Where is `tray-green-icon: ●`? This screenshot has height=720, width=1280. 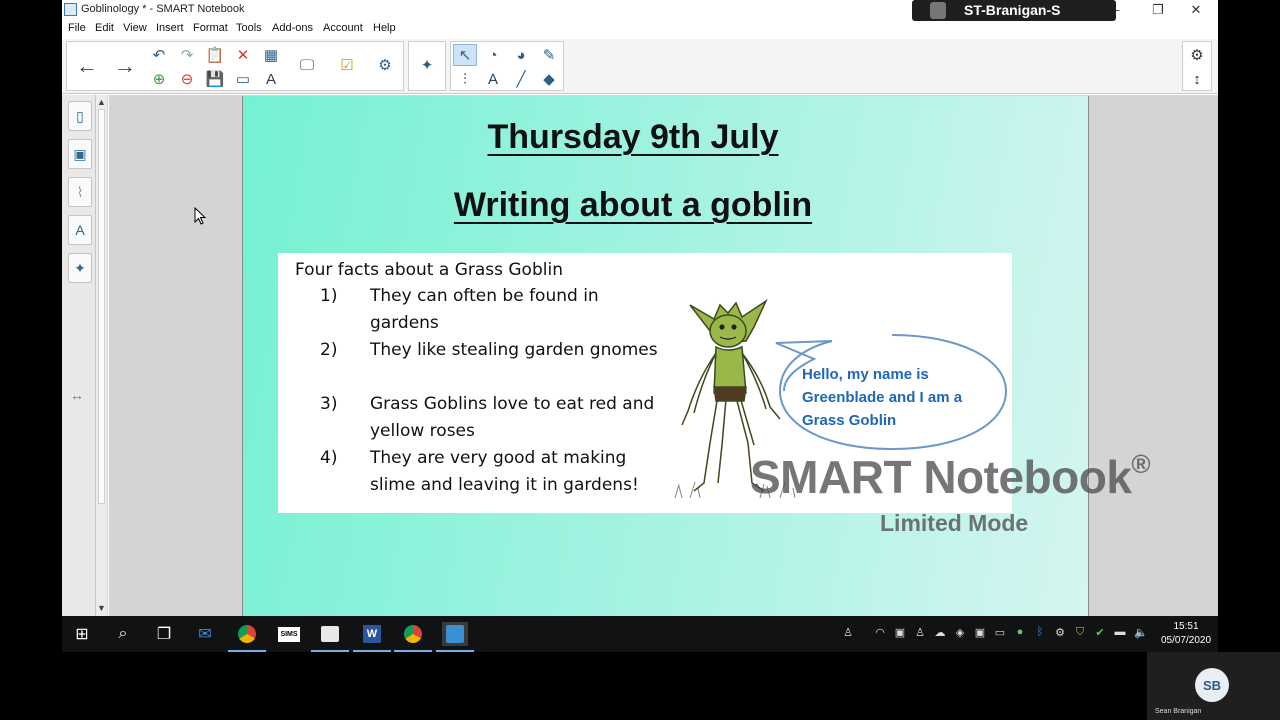
tray-green-icon: ● is located at coordinates (1020, 633).